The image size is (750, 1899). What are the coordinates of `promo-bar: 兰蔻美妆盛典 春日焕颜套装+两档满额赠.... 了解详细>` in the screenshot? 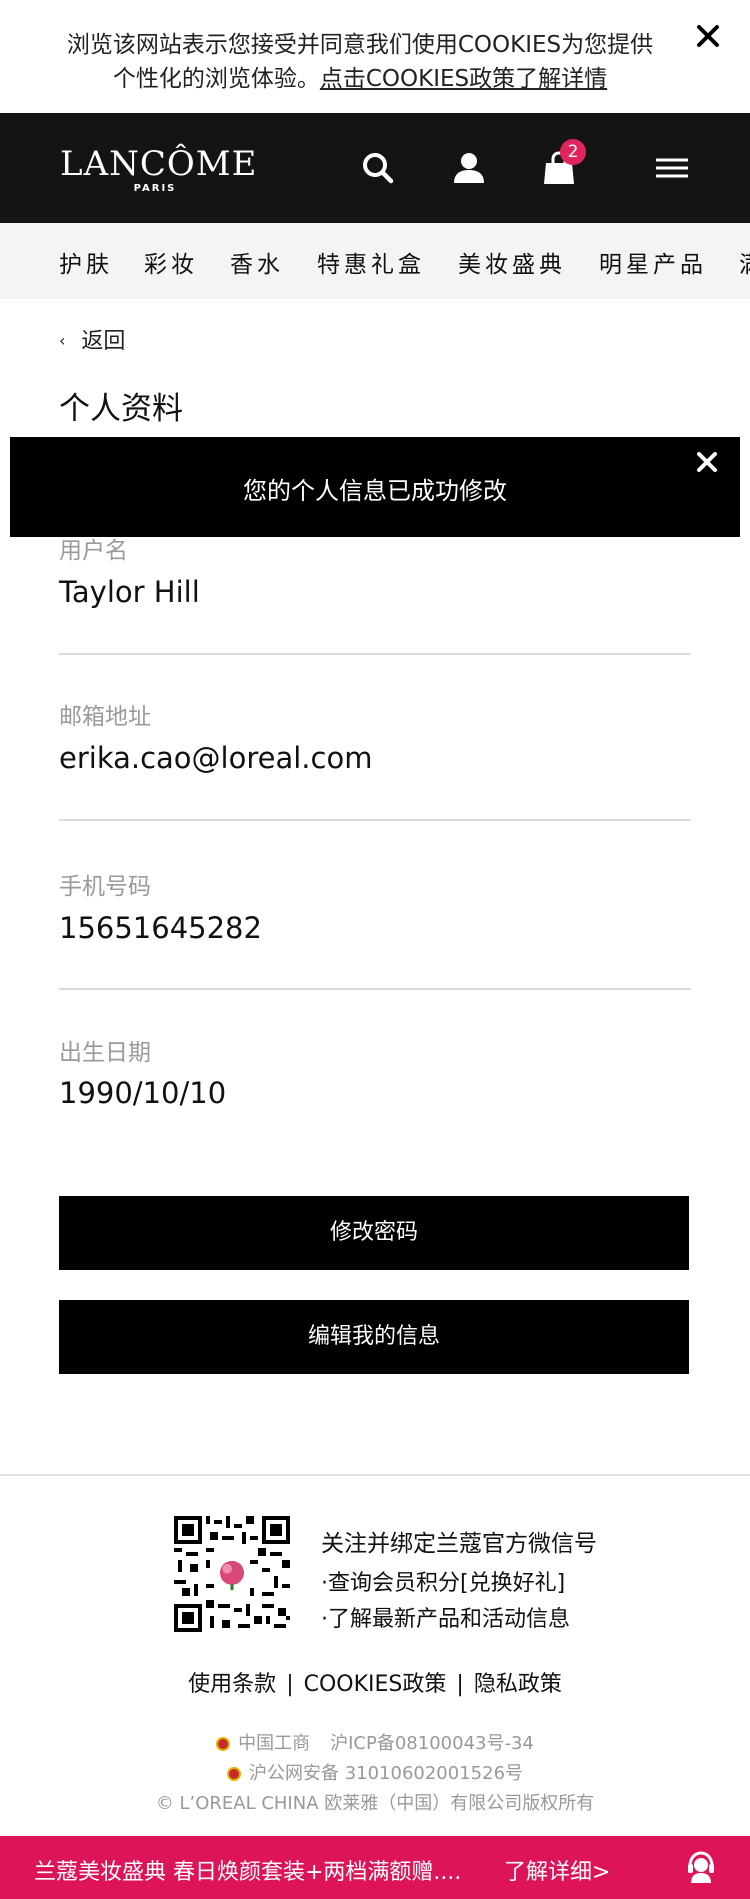 It's located at (375, 1867).